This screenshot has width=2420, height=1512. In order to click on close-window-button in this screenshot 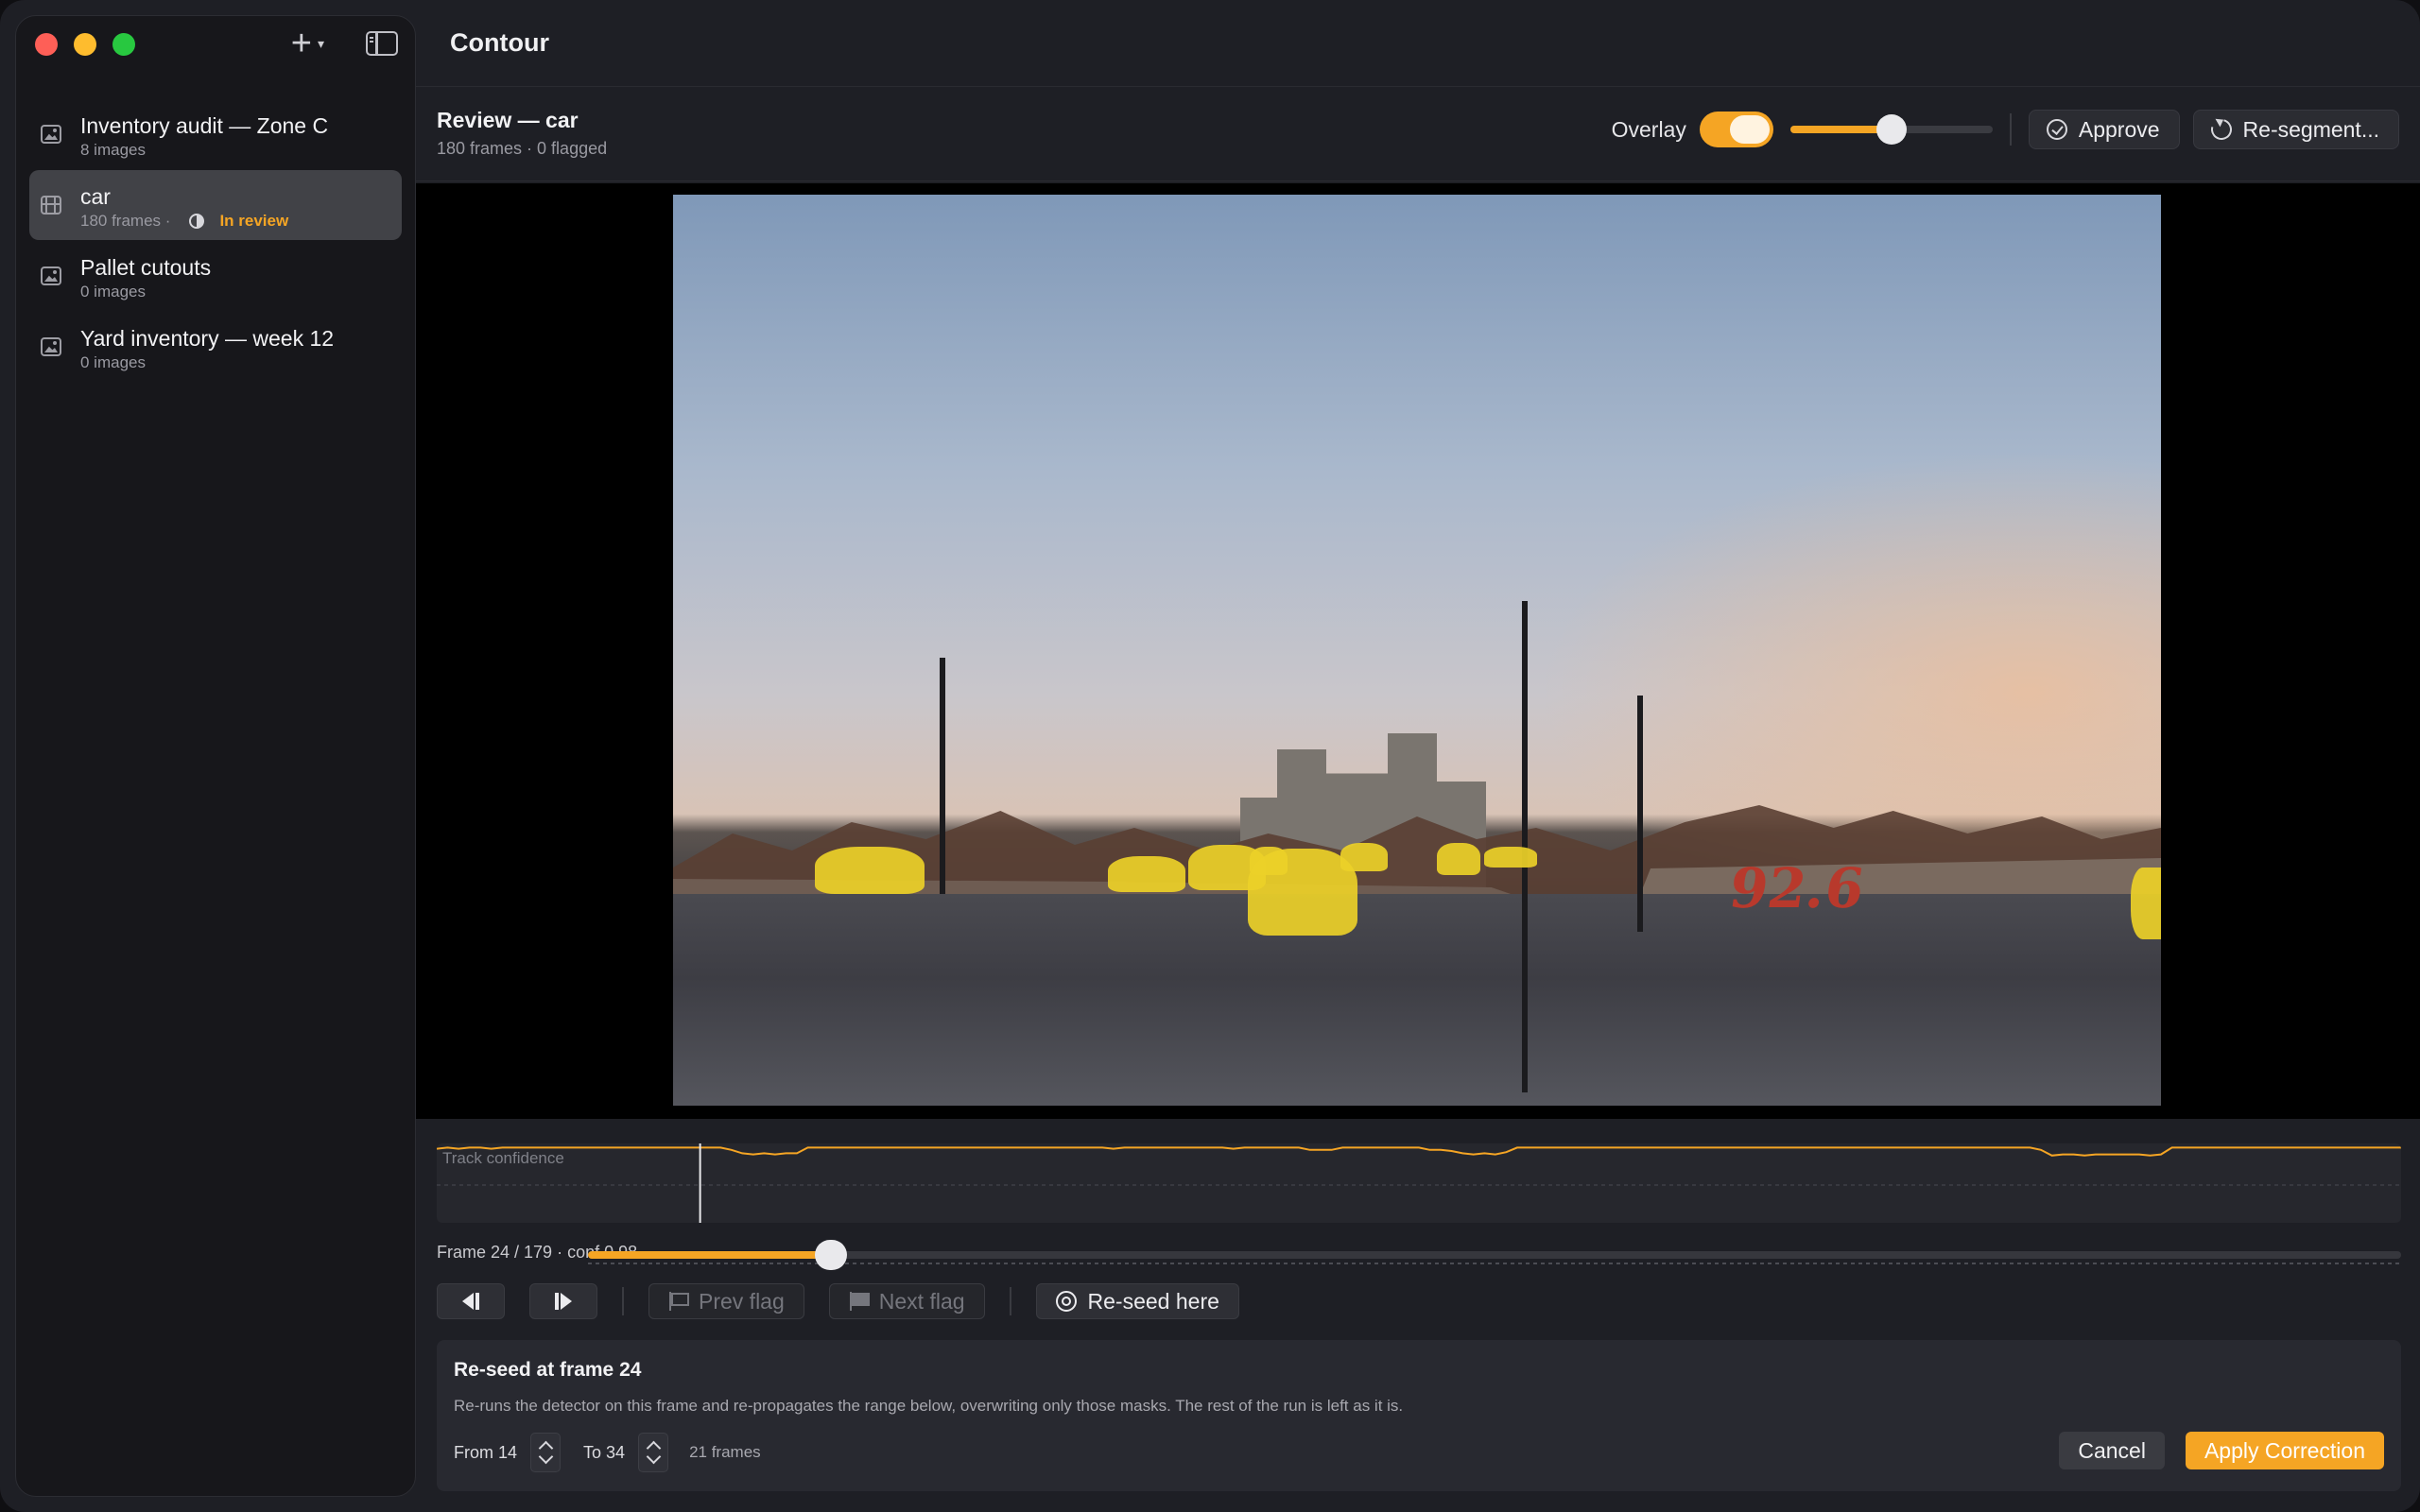, I will do `click(46, 44)`.